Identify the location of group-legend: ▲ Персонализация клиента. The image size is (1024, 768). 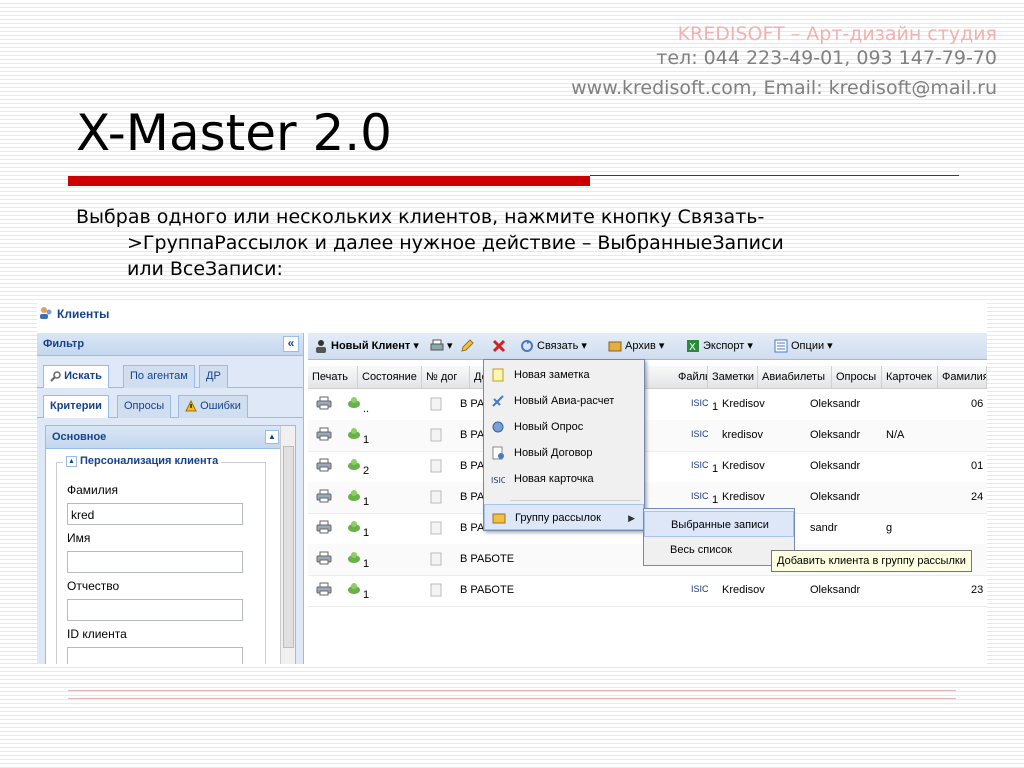
(142, 461).